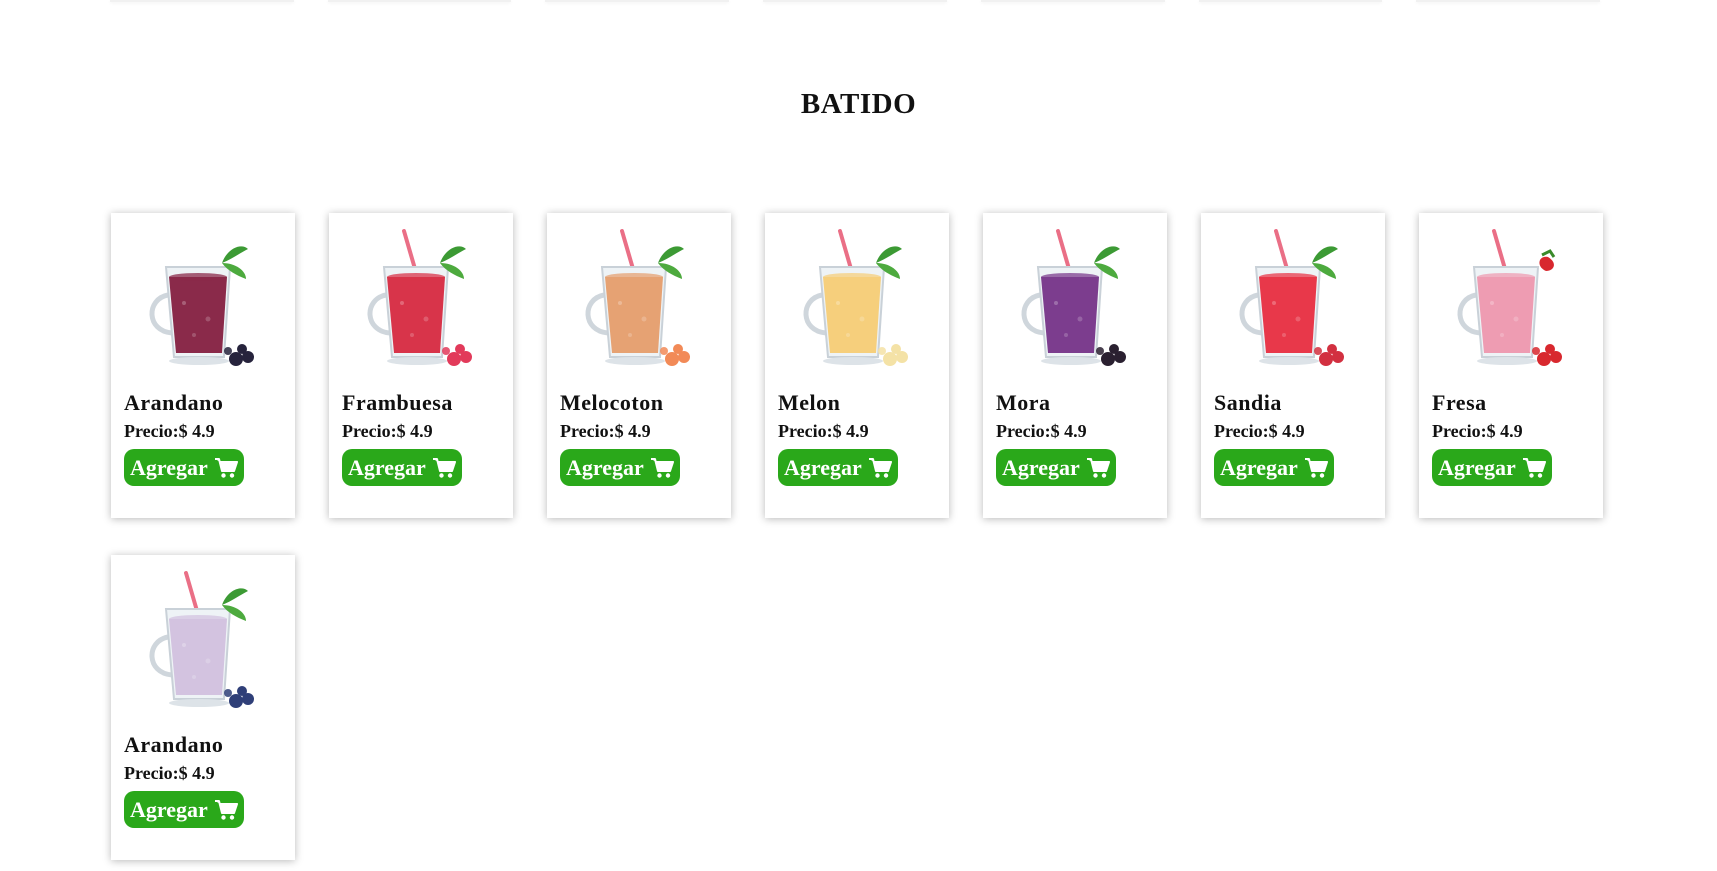  I want to click on product-name: Frambuesa, so click(397, 402).